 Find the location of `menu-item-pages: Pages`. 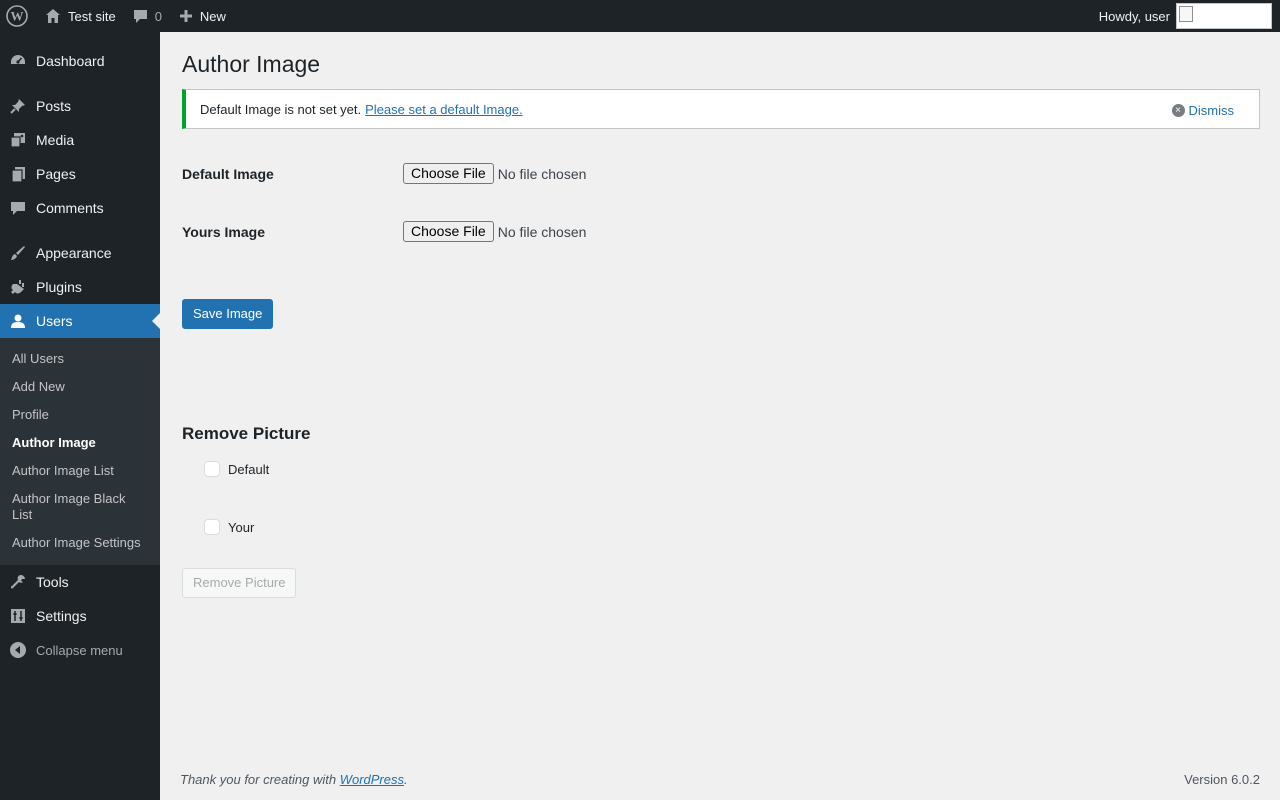

menu-item-pages: Pages is located at coordinates (80, 174).